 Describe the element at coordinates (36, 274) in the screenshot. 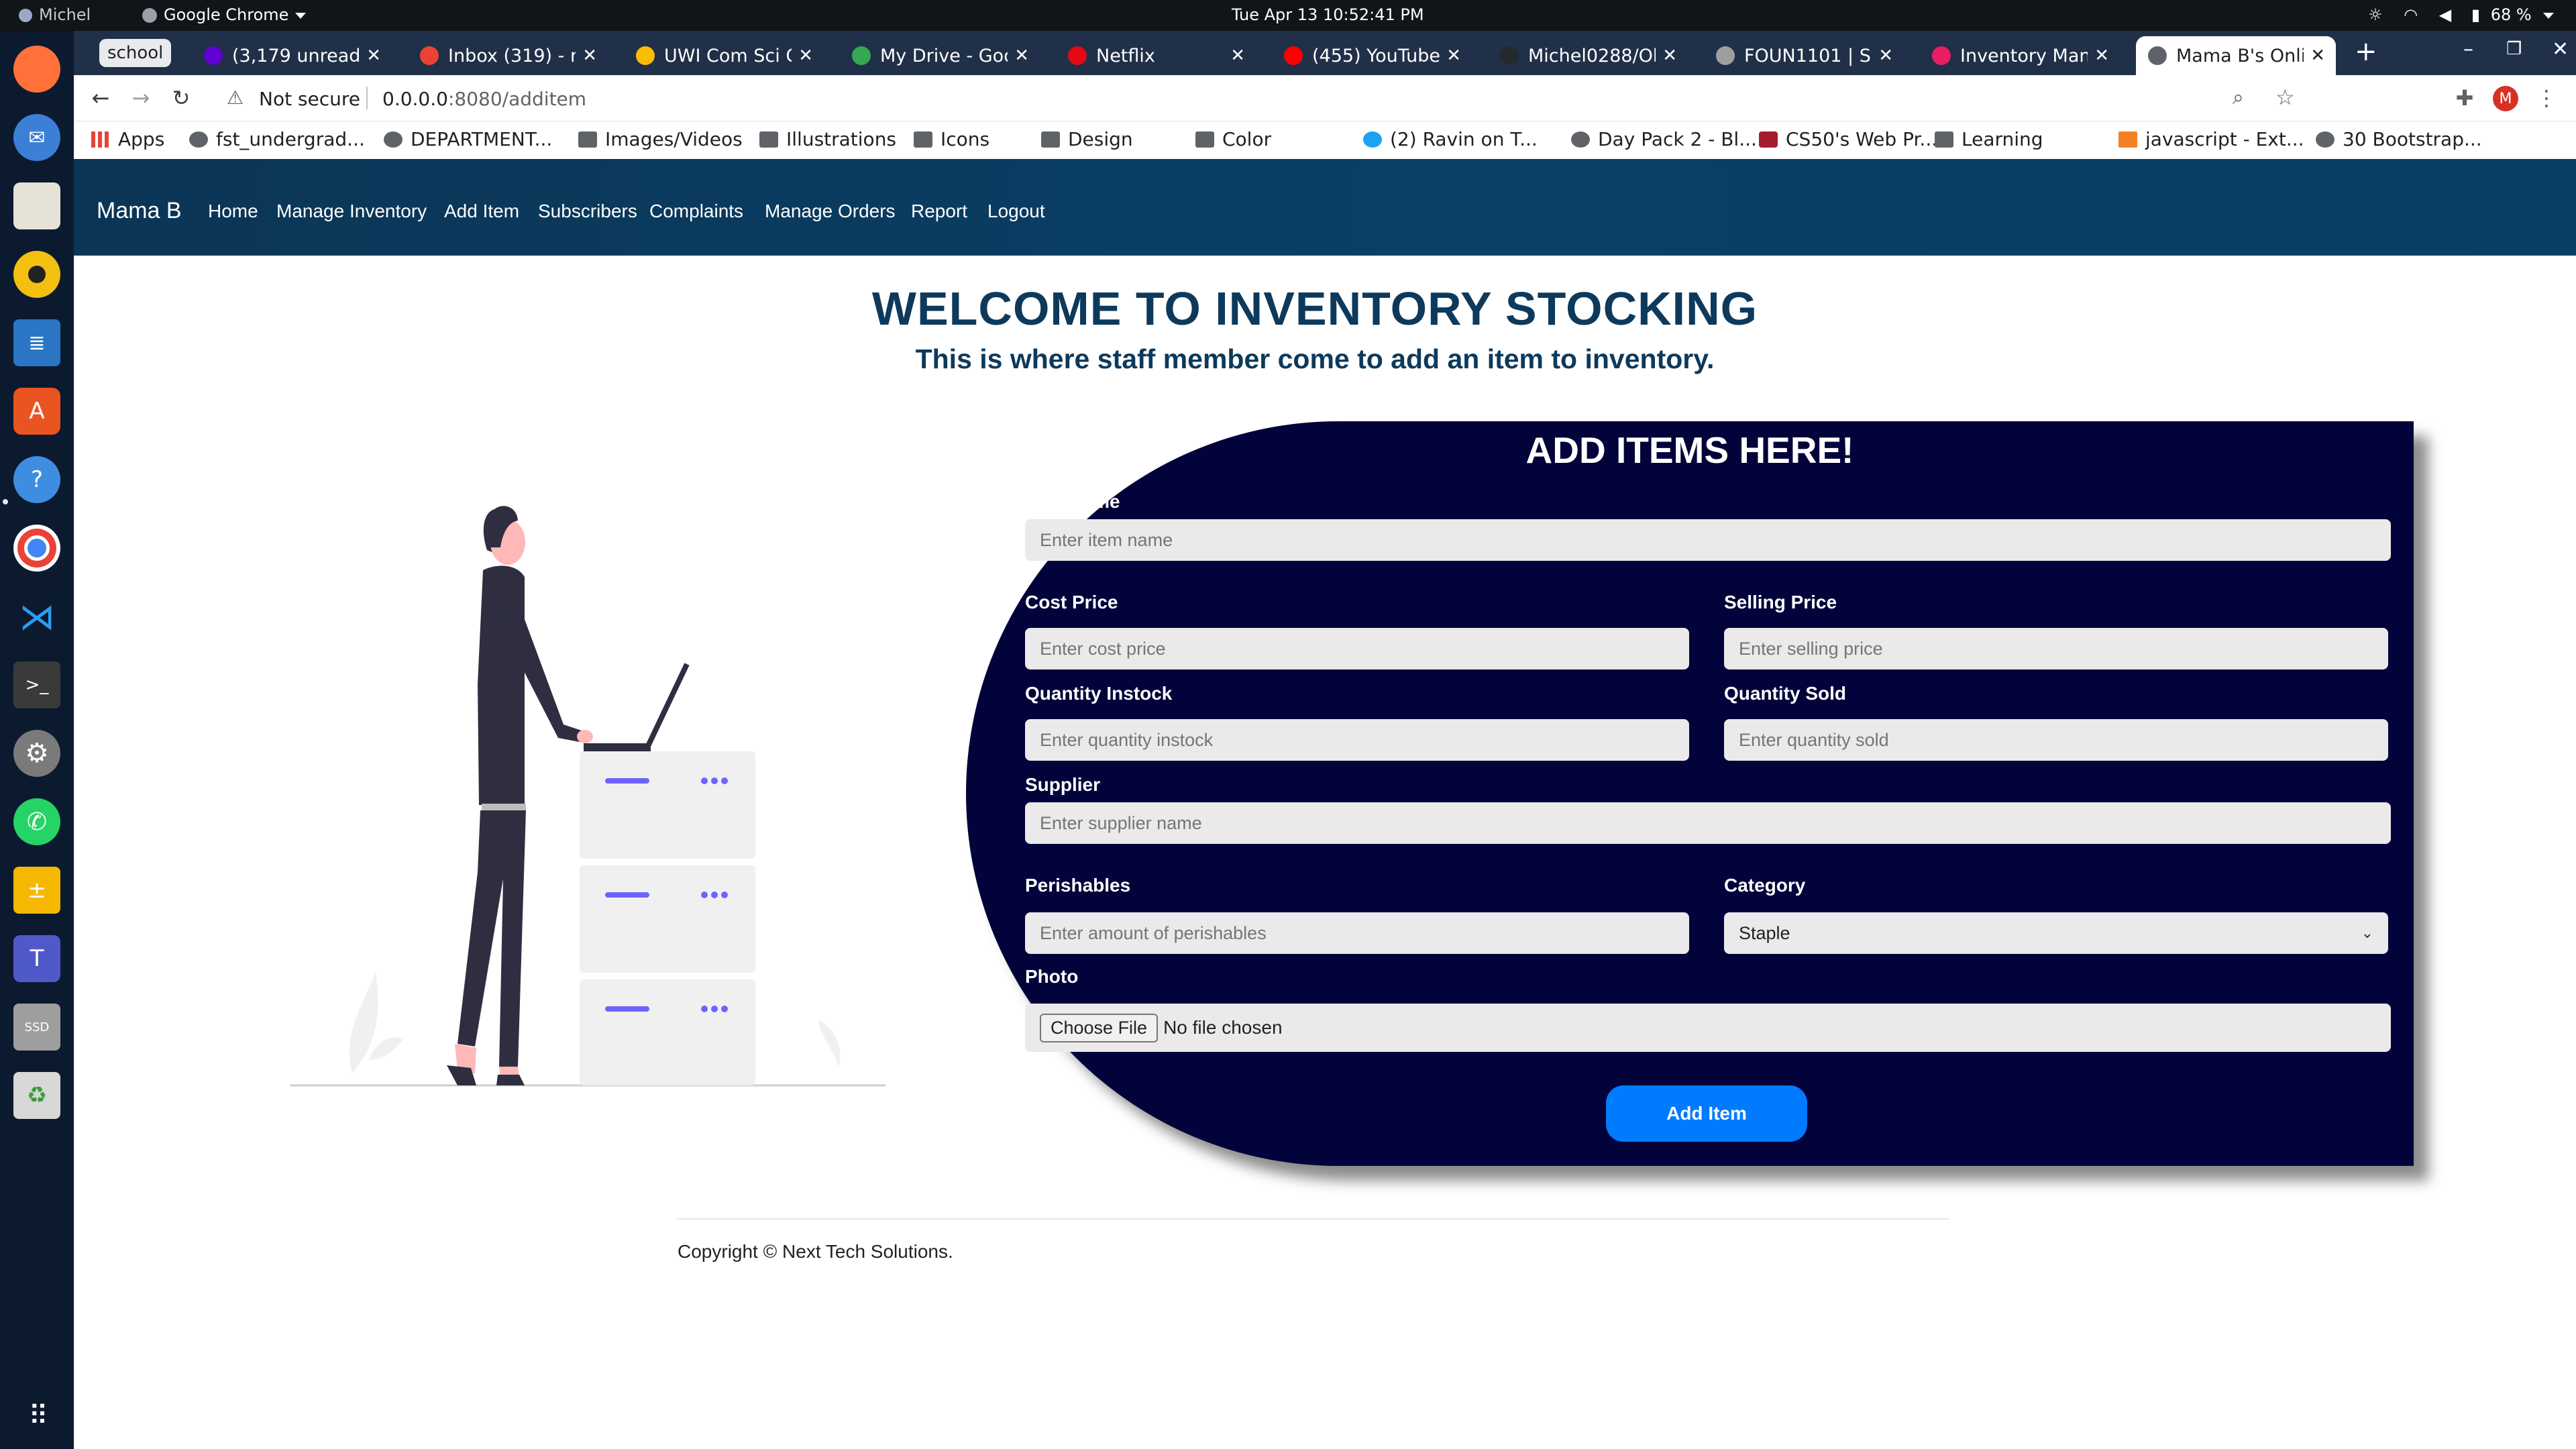

I see `rhythmbox-icon` at that location.